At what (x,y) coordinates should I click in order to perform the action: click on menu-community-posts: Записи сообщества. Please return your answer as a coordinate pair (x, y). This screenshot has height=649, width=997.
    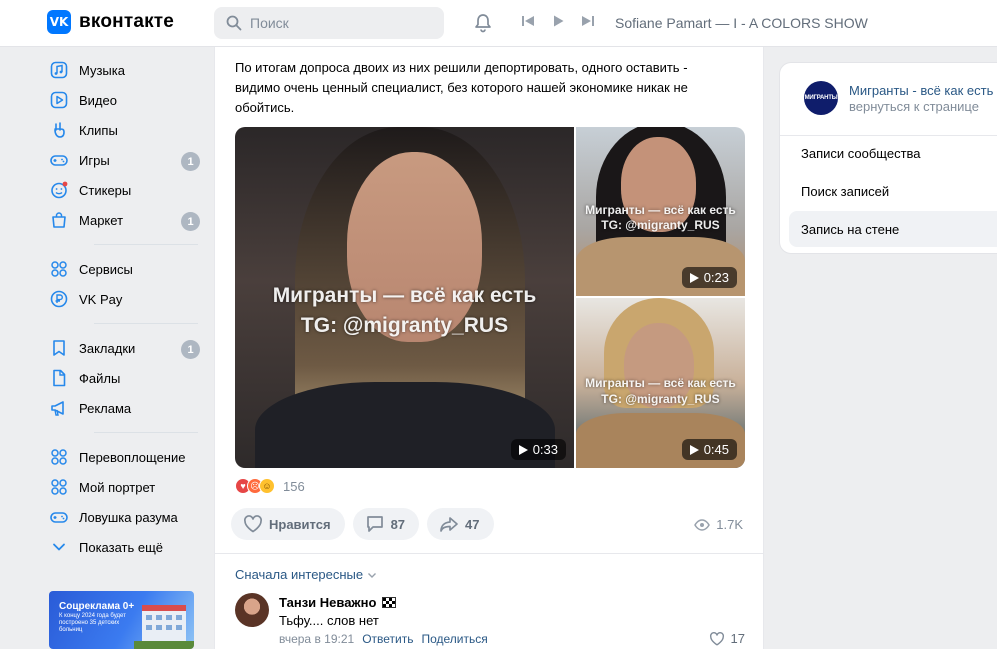
    Looking at the image, I should click on (893, 153).